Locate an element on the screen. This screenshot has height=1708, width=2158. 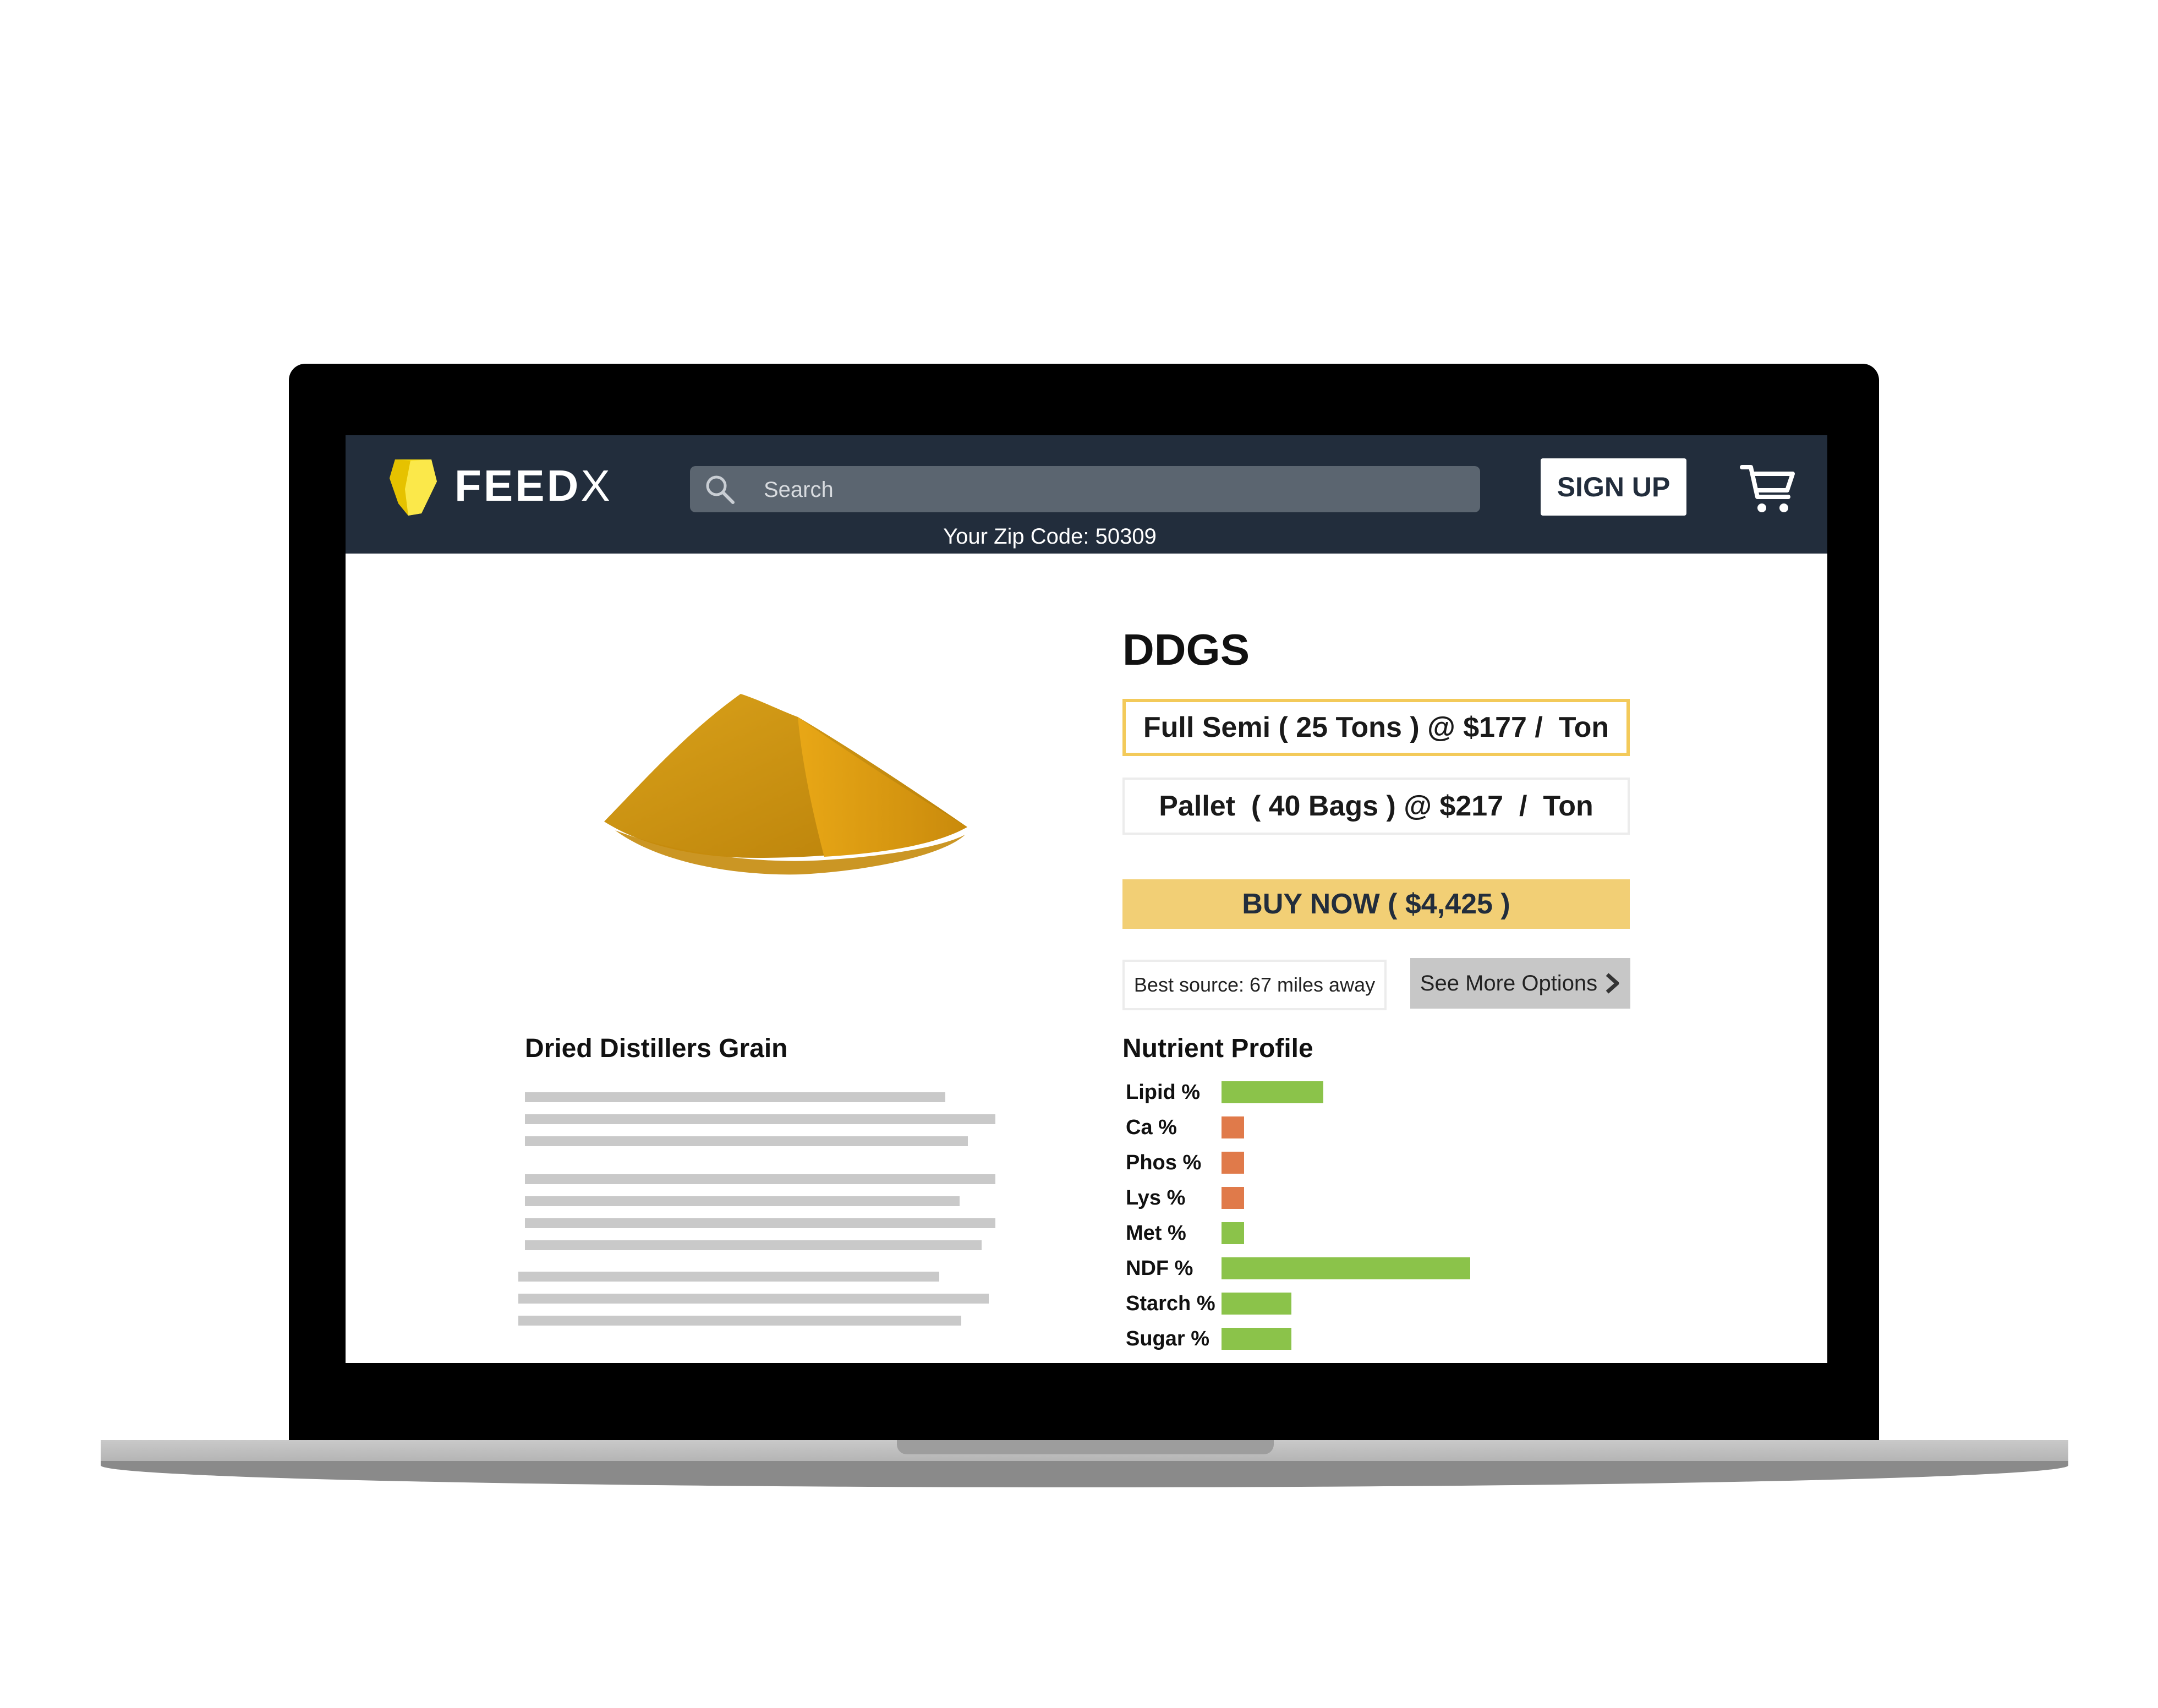
cart-icon is located at coordinates (1768, 487).